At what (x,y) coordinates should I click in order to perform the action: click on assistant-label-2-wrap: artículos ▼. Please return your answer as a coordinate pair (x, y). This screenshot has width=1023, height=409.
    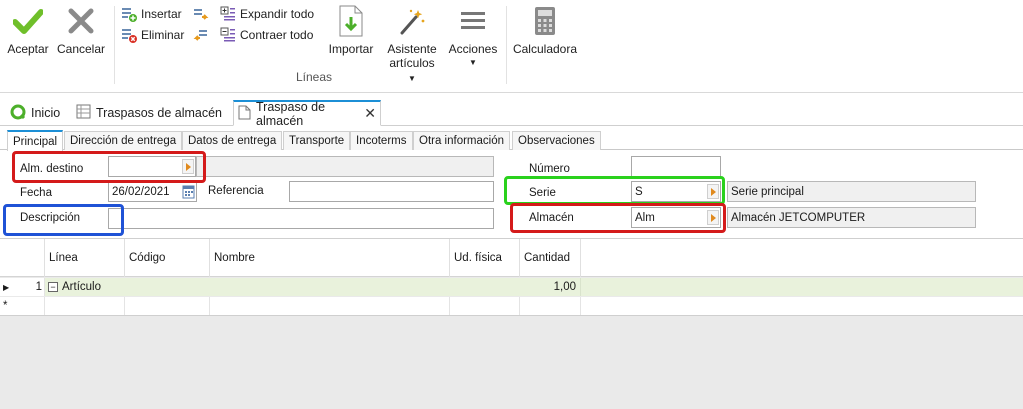
    Looking at the image, I should click on (412, 71).